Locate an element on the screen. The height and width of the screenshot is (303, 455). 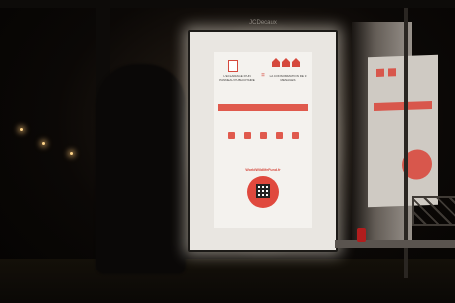
headline-right: LA CONSOMMATION DE 3 MENAGES is located at coordinates (288, 78).